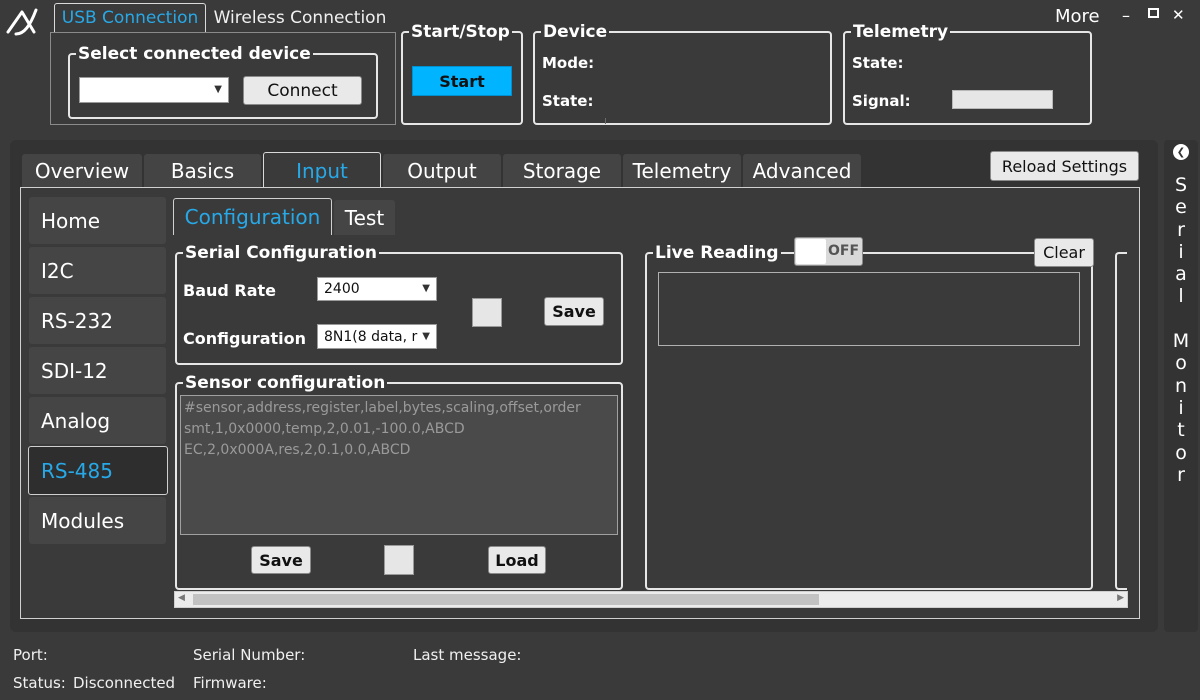  Describe the element at coordinates (1181, 274) in the screenshot. I see `serial-monitor-letter: a` at that location.